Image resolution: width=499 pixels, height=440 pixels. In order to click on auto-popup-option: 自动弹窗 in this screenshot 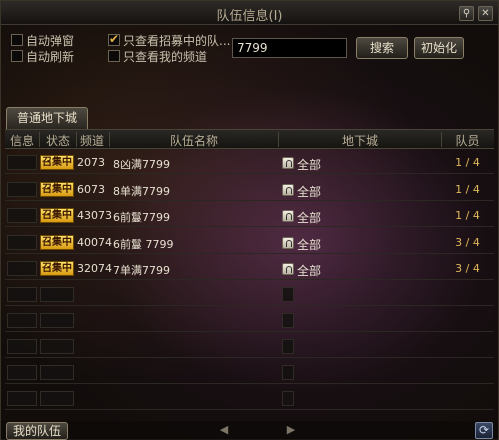, I will do `click(42, 40)`.